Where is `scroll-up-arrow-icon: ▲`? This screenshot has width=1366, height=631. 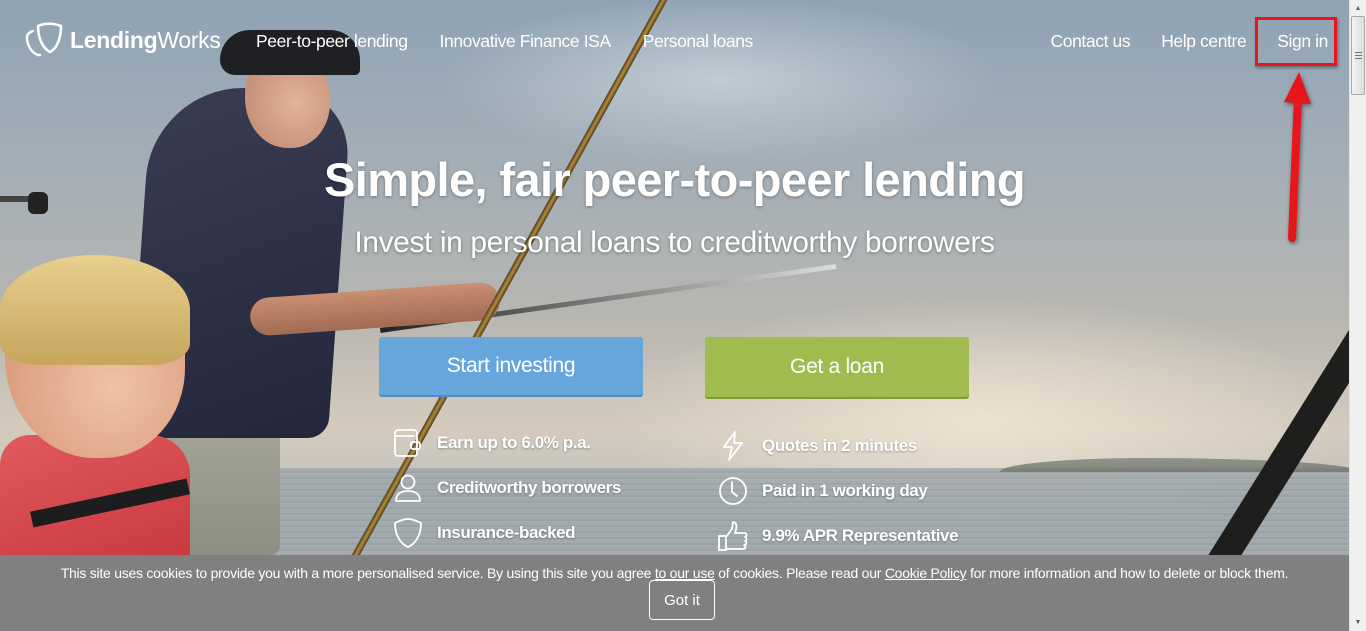 scroll-up-arrow-icon: ▲ is located at coordinates (1358, 8).